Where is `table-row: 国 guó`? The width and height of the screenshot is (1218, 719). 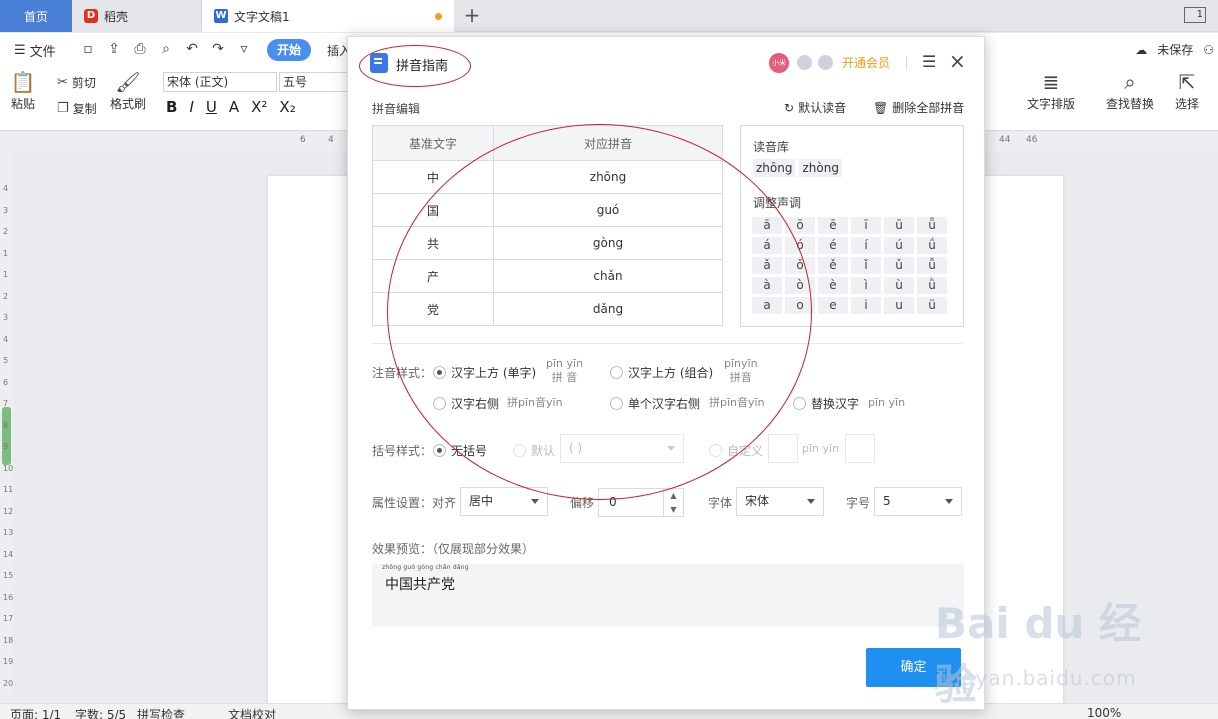
table-row: 国 guó is located at coordinates (547, 210).